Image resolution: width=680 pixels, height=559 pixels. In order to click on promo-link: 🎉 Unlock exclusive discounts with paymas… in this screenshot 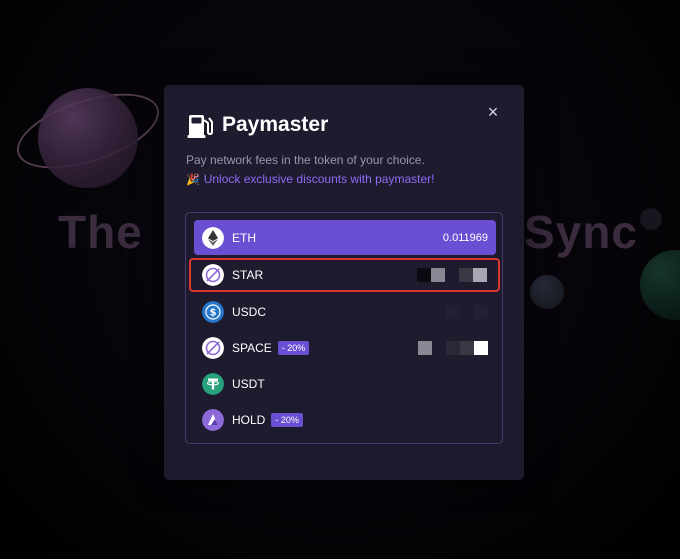, I will do `click(310, 179)`.